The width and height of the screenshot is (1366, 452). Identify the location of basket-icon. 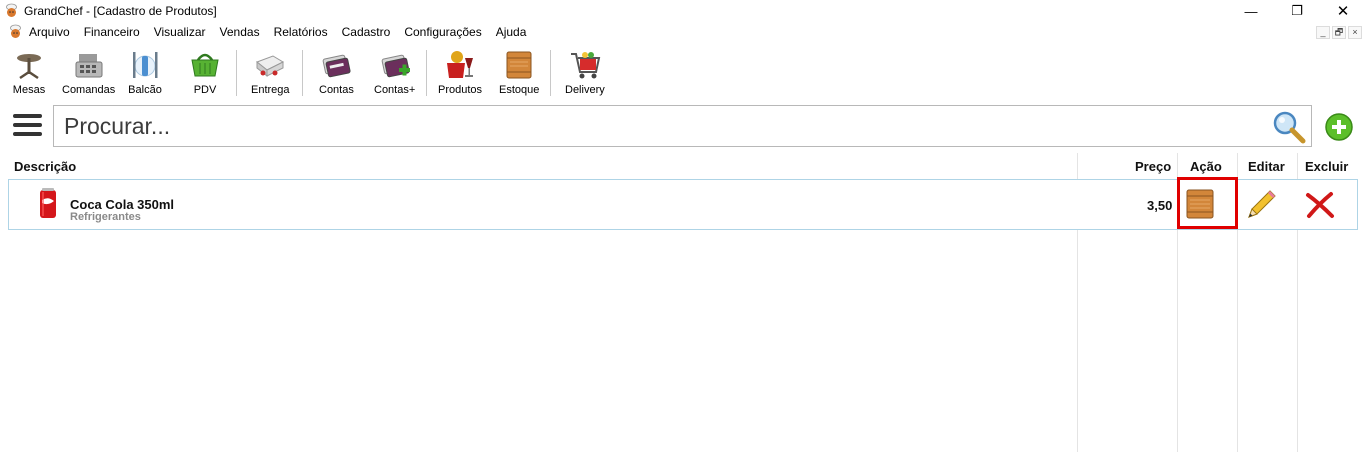
(205, 65).